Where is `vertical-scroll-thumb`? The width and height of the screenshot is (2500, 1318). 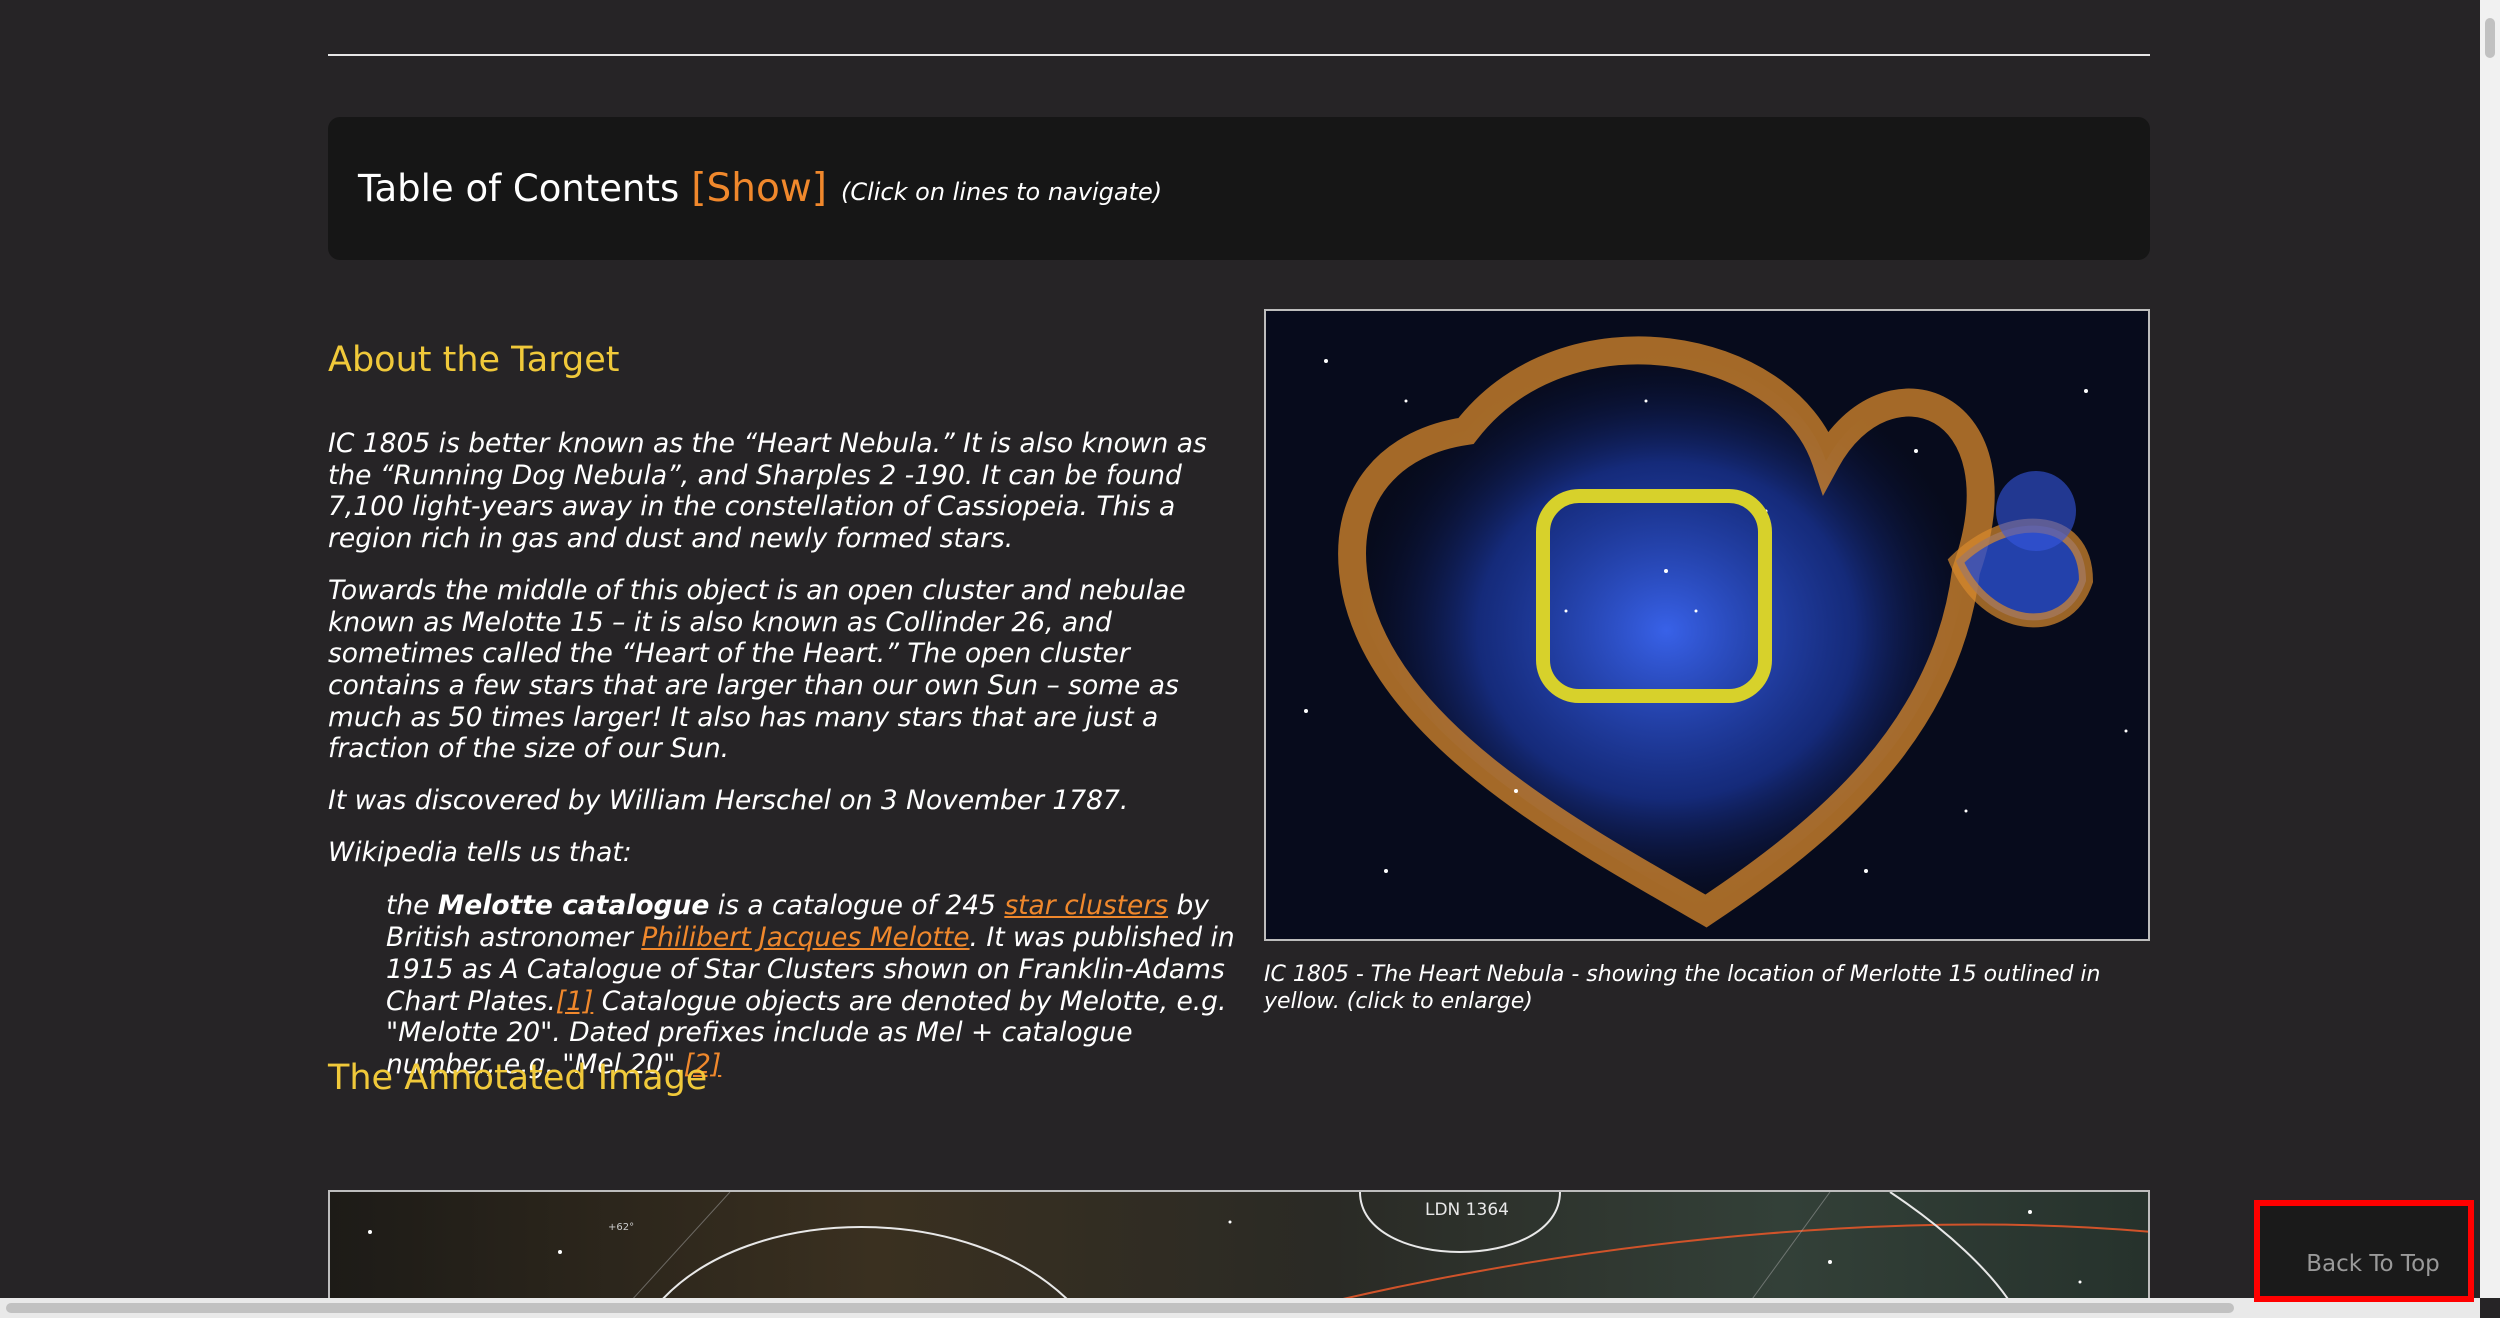
vertical-scroll-thumb is located at coordinates (2490, 38).